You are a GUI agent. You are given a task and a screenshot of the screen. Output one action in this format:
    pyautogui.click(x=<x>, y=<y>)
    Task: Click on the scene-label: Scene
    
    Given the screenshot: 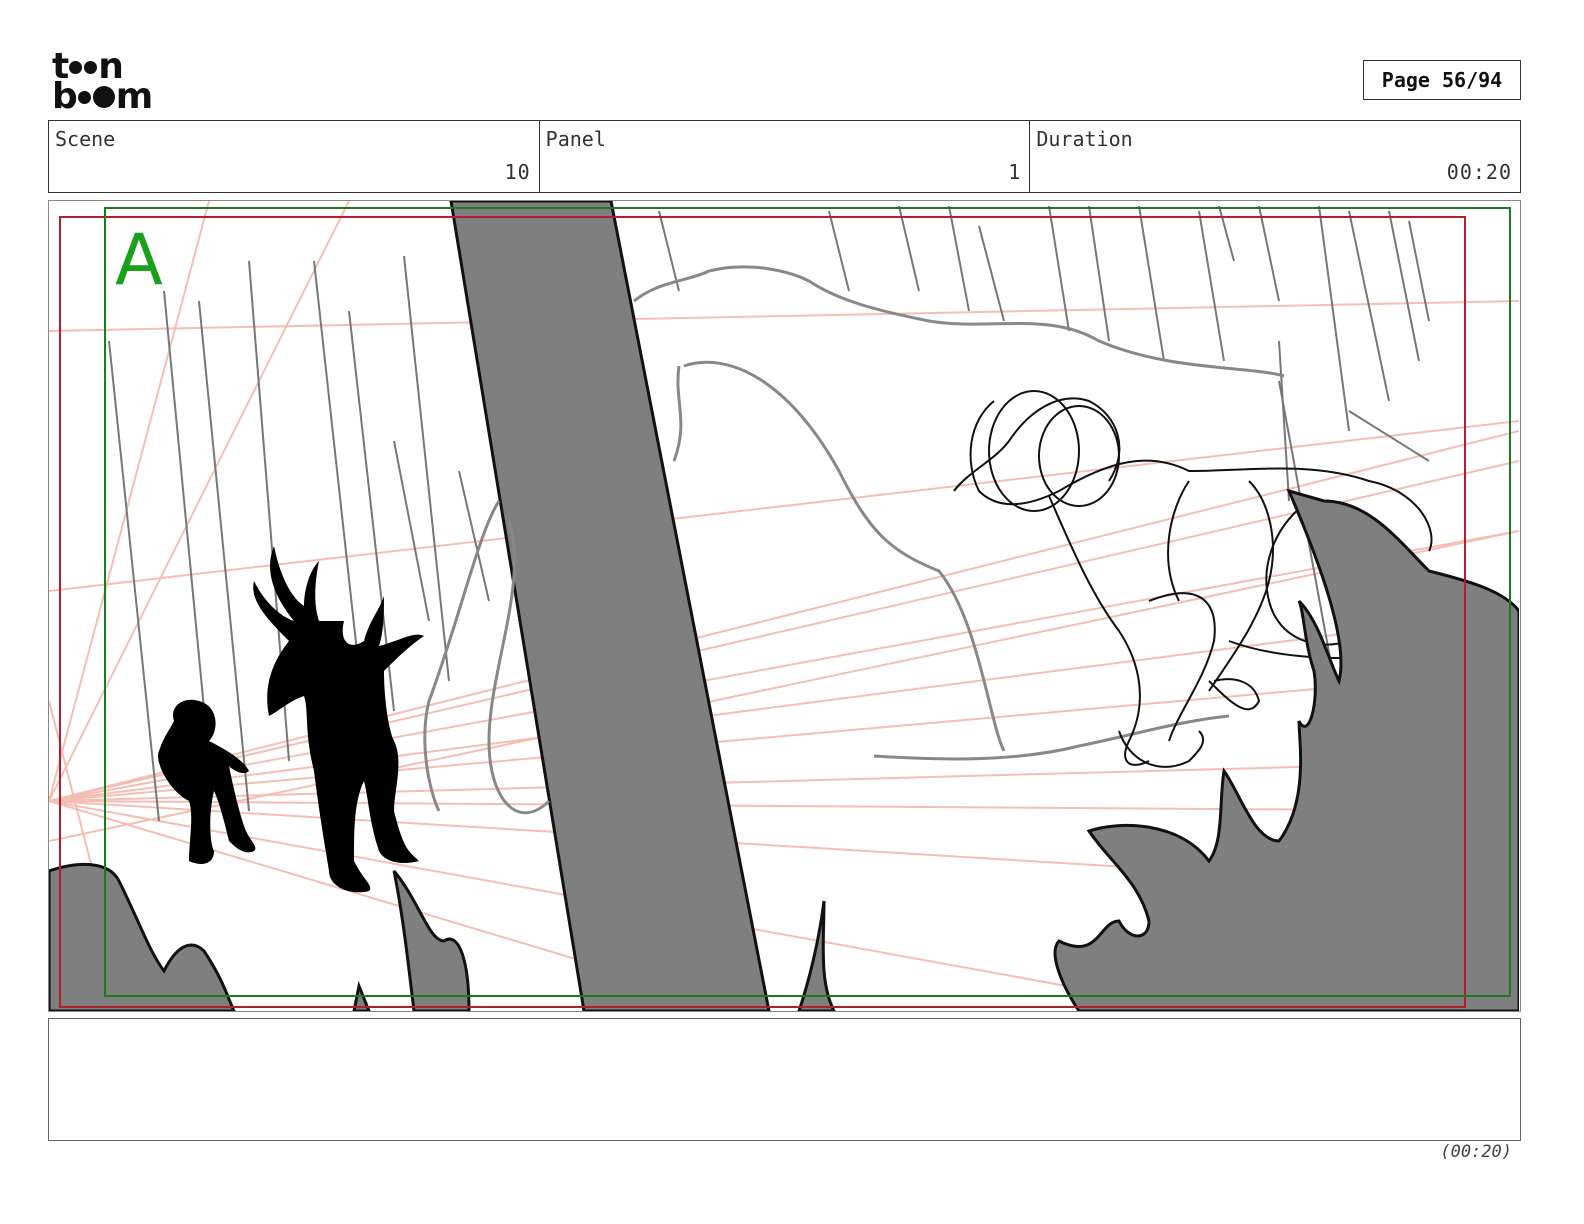 What is the action you would take?
    pyautogui.click(x=85, y=139)
    